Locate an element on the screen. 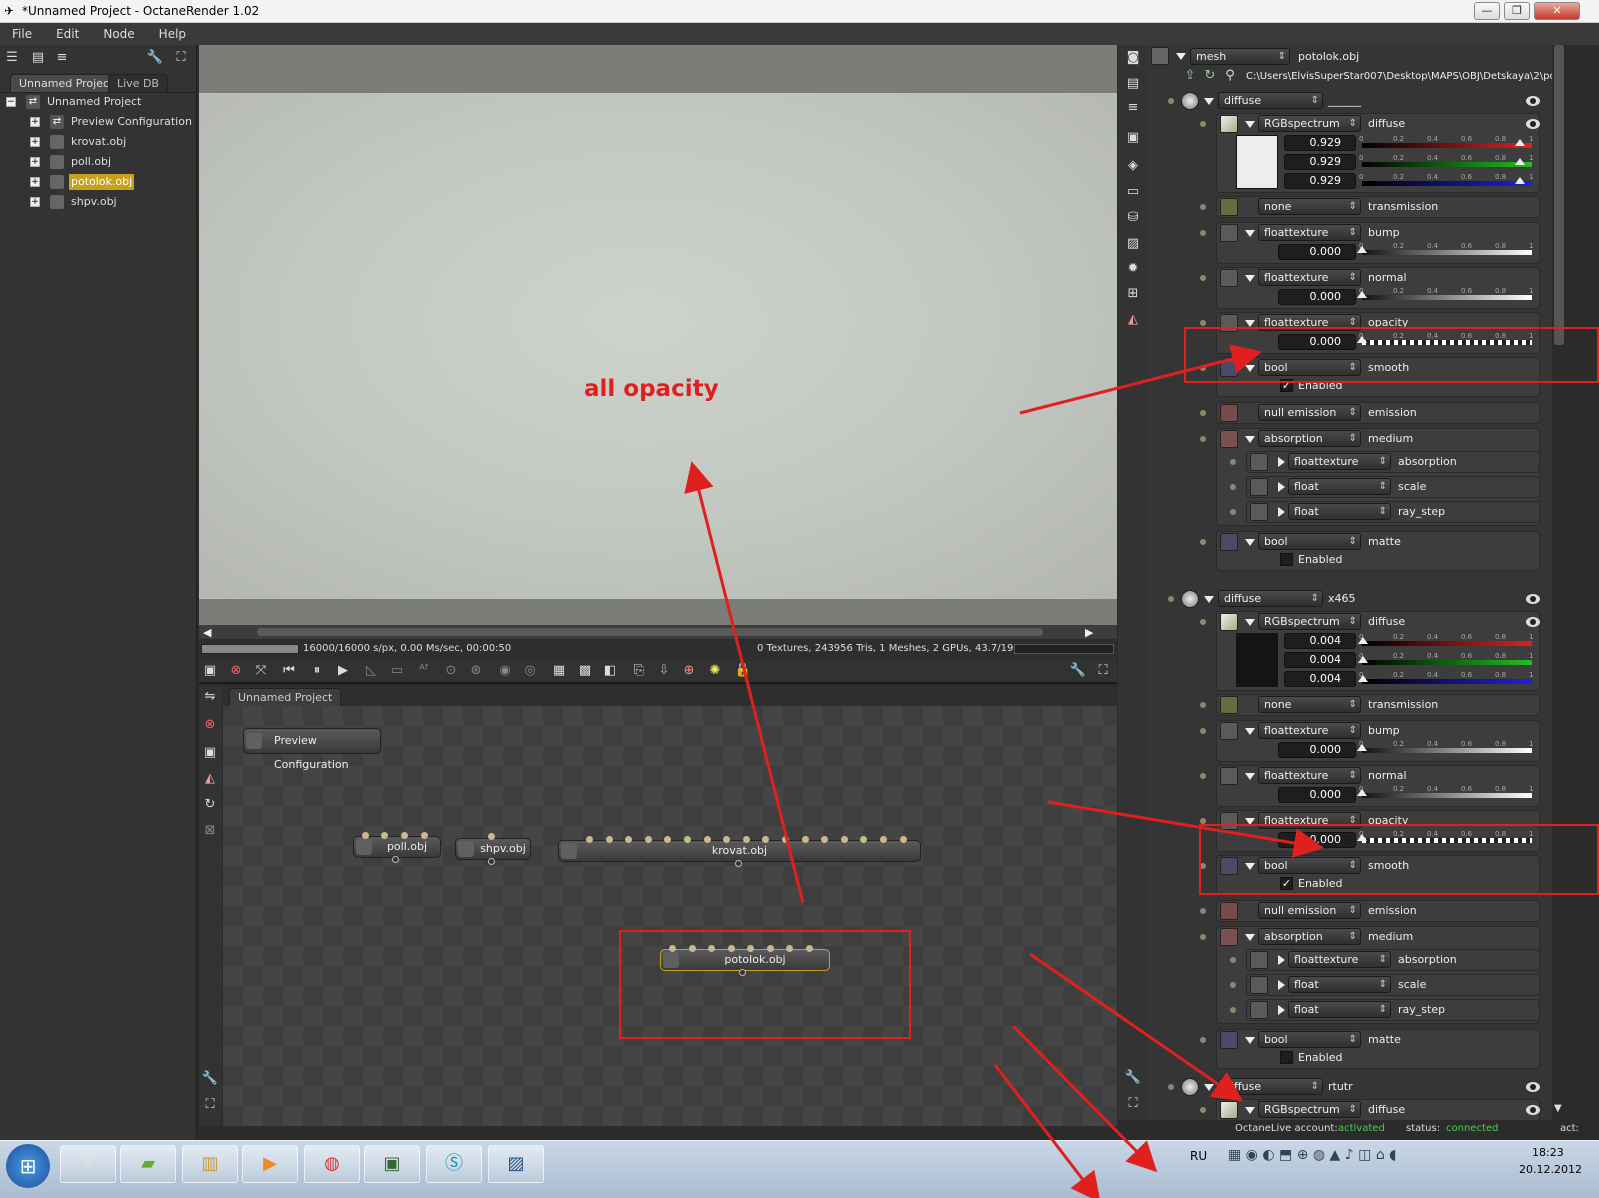  taskbar-skype-icon: Ⓢ is located at coordinates (454, 1164).